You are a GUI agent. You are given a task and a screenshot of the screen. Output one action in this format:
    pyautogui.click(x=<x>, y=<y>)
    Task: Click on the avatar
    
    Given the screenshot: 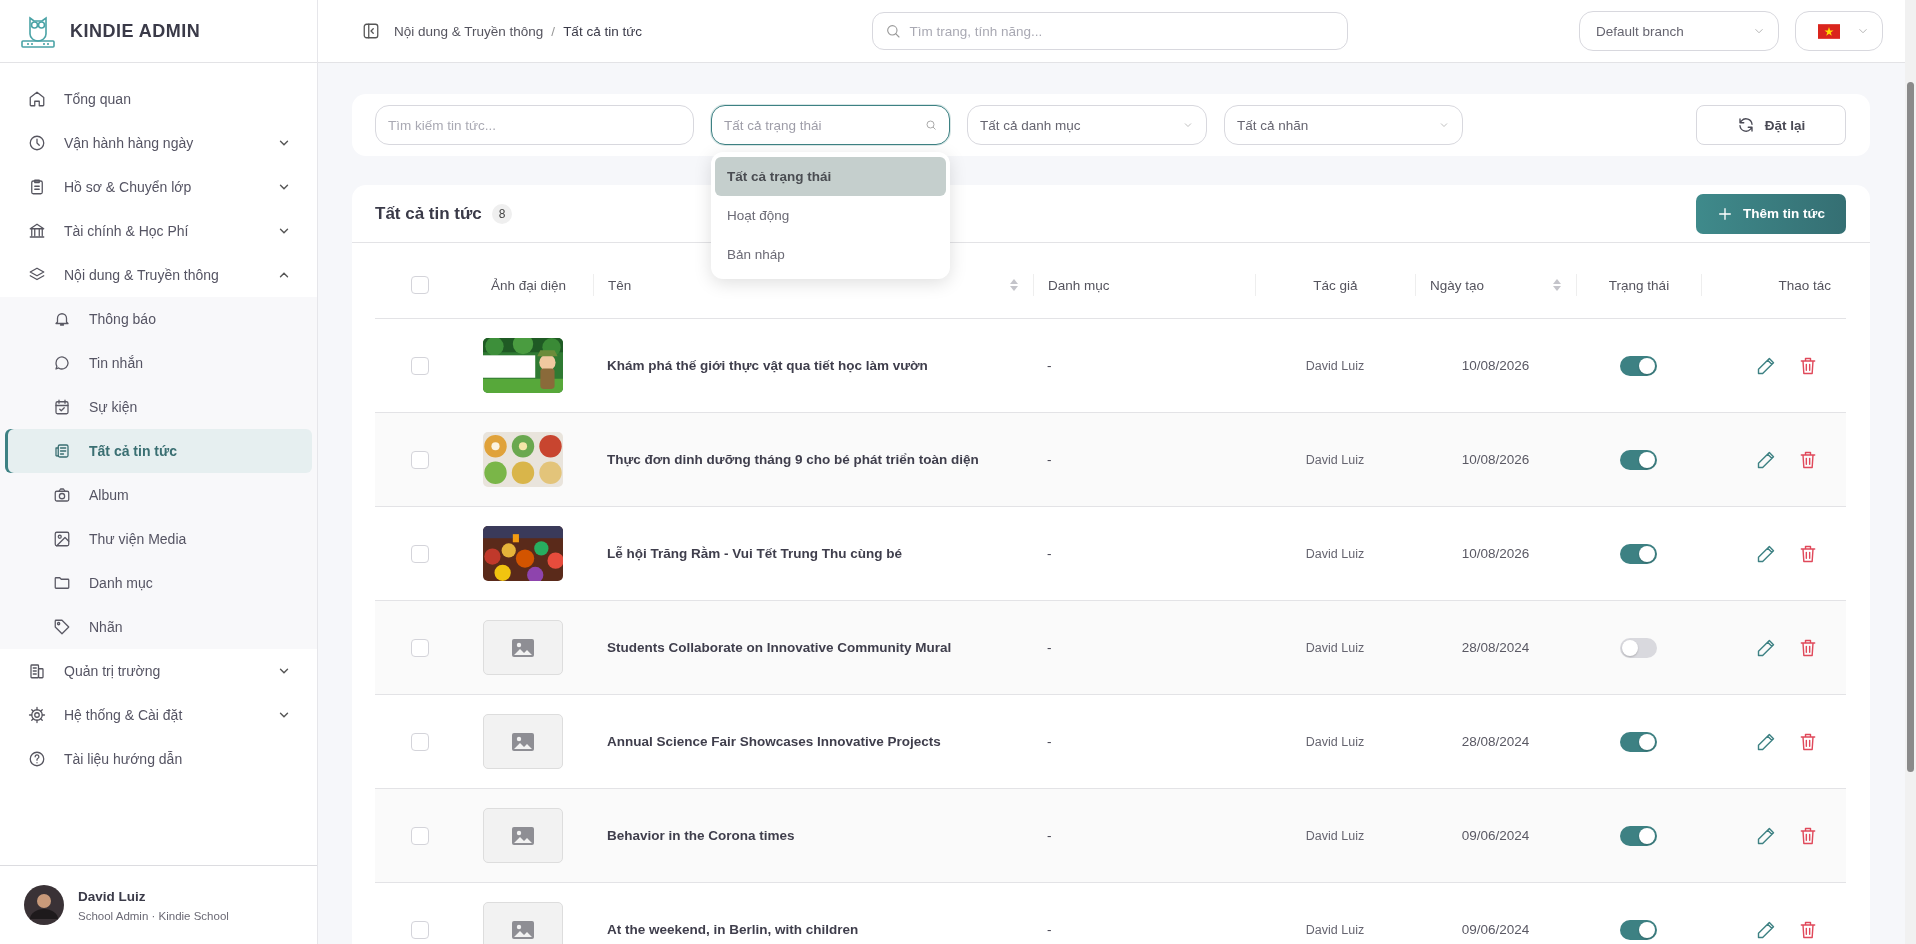 What is the action you would take?
    pyautogui.click(x=44, y=905)
    